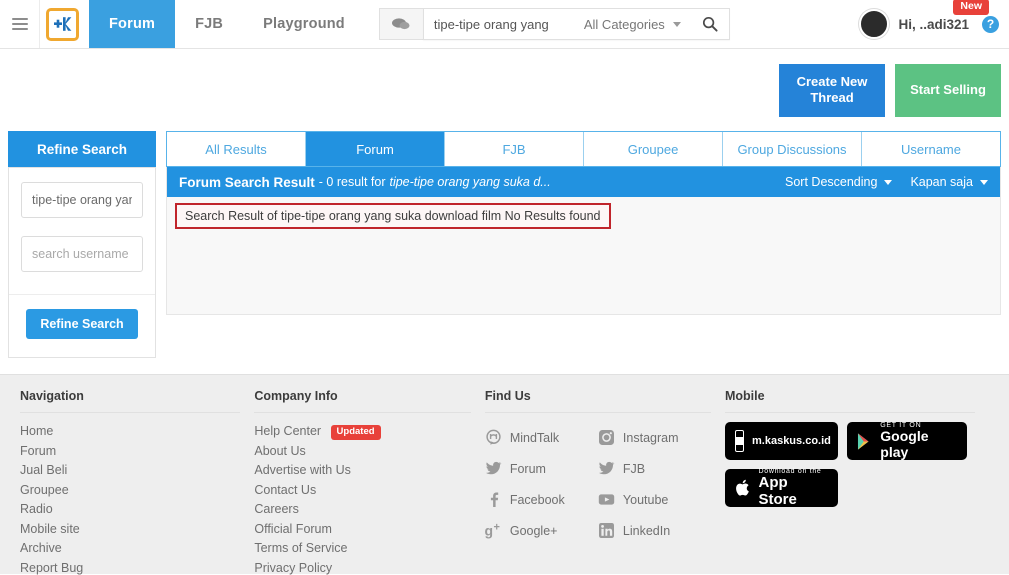 This screenshot has width=1009, height=575. Describe the element at coordinates (130, 471) in the screenshot. I see `footer-link-jual-beli: Jual Beli` at that location.